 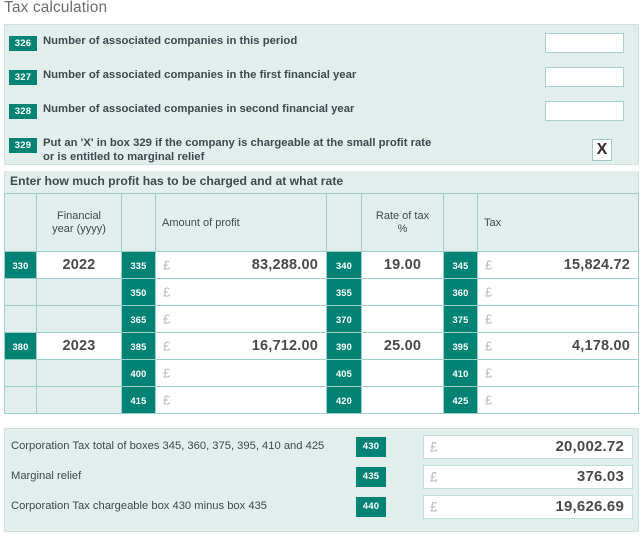 I want to click on box-number-327: 327, so click(x=23, y=77).